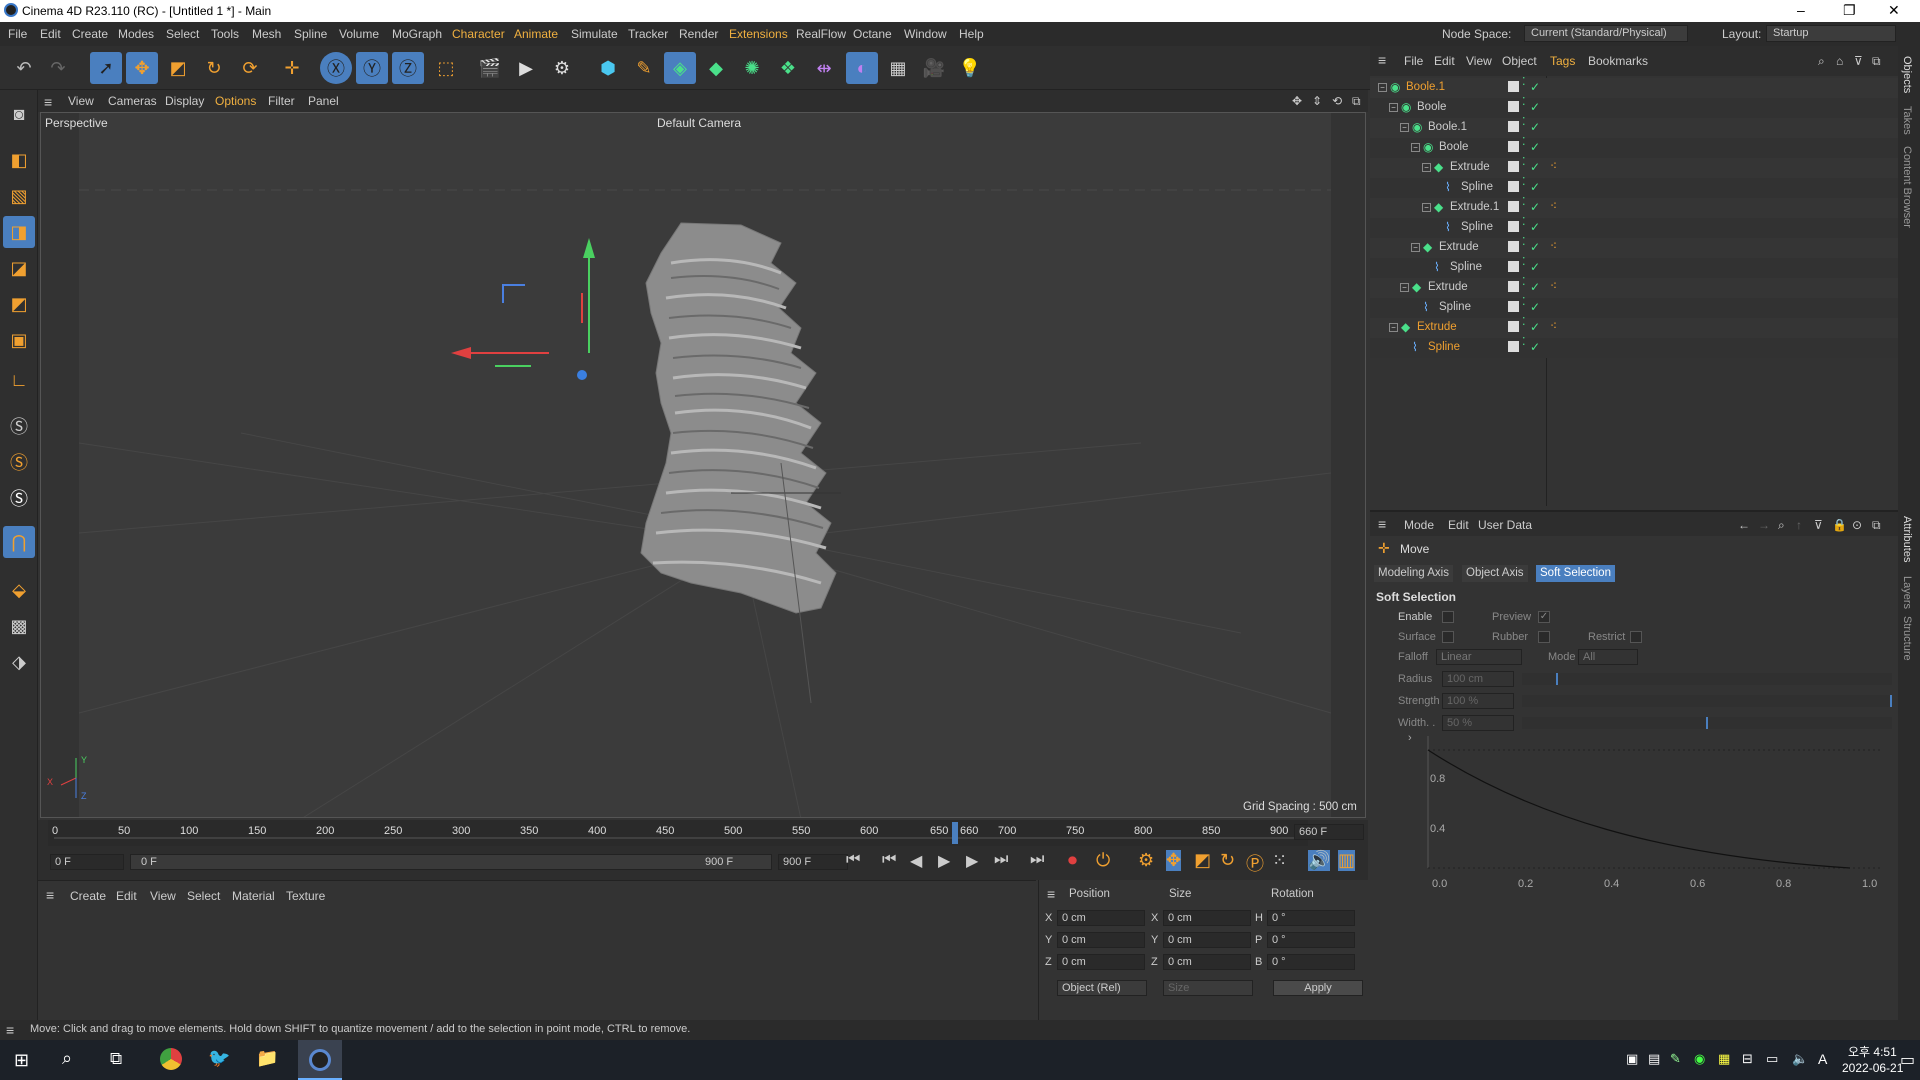 The width and height of the screenshot is (1920, 1080). What do you see at coordinates (788, 68) in the screenshot?
I see `mograph-icon: ❖` at bounding box center [788, 68].